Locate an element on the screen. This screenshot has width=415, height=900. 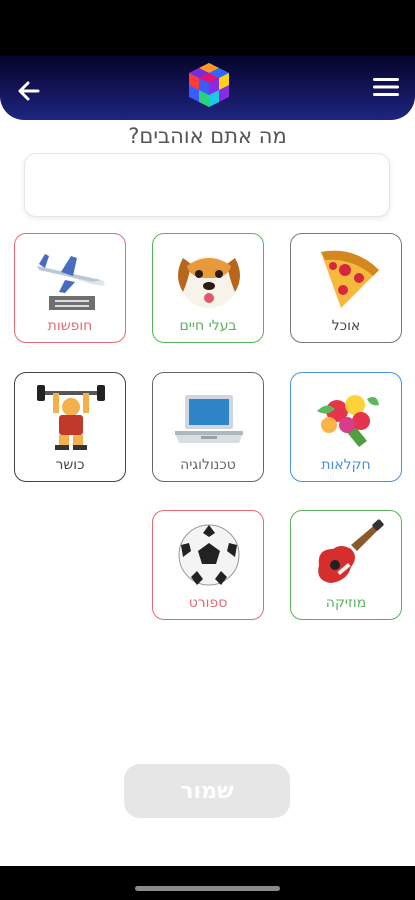
pizza-icon is located at coordinates (350, 279).